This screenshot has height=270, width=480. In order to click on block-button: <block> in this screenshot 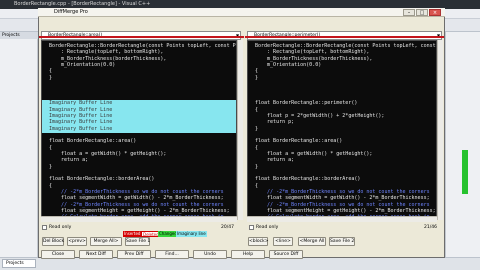, I will do `click(258, 241)`.